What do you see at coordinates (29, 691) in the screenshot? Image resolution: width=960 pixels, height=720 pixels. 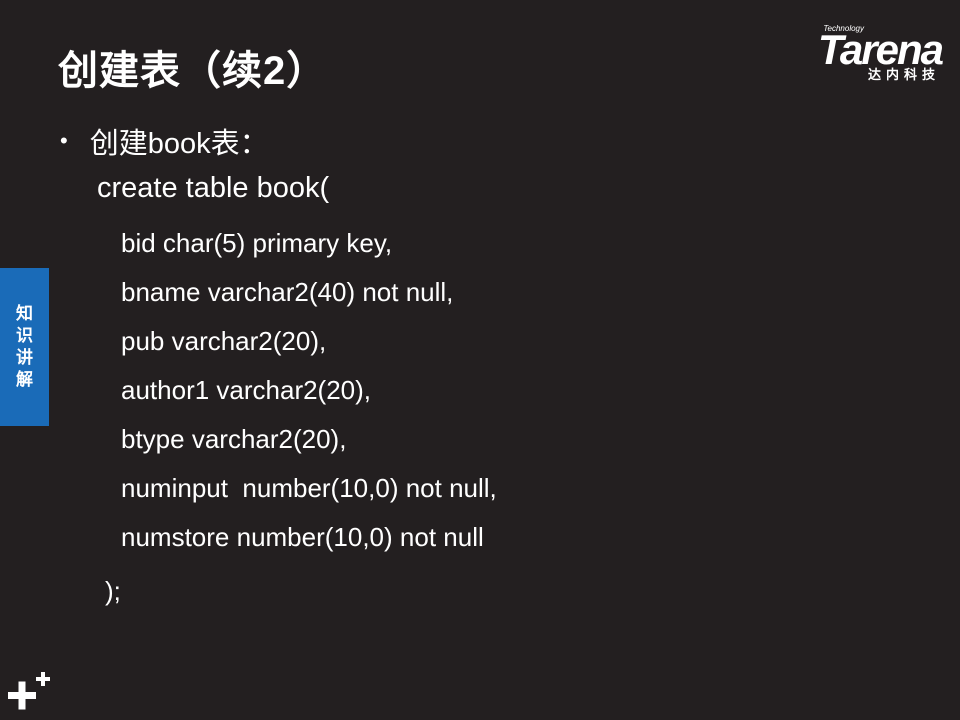 I see `plus-icon` at bounding box center [29, 691].